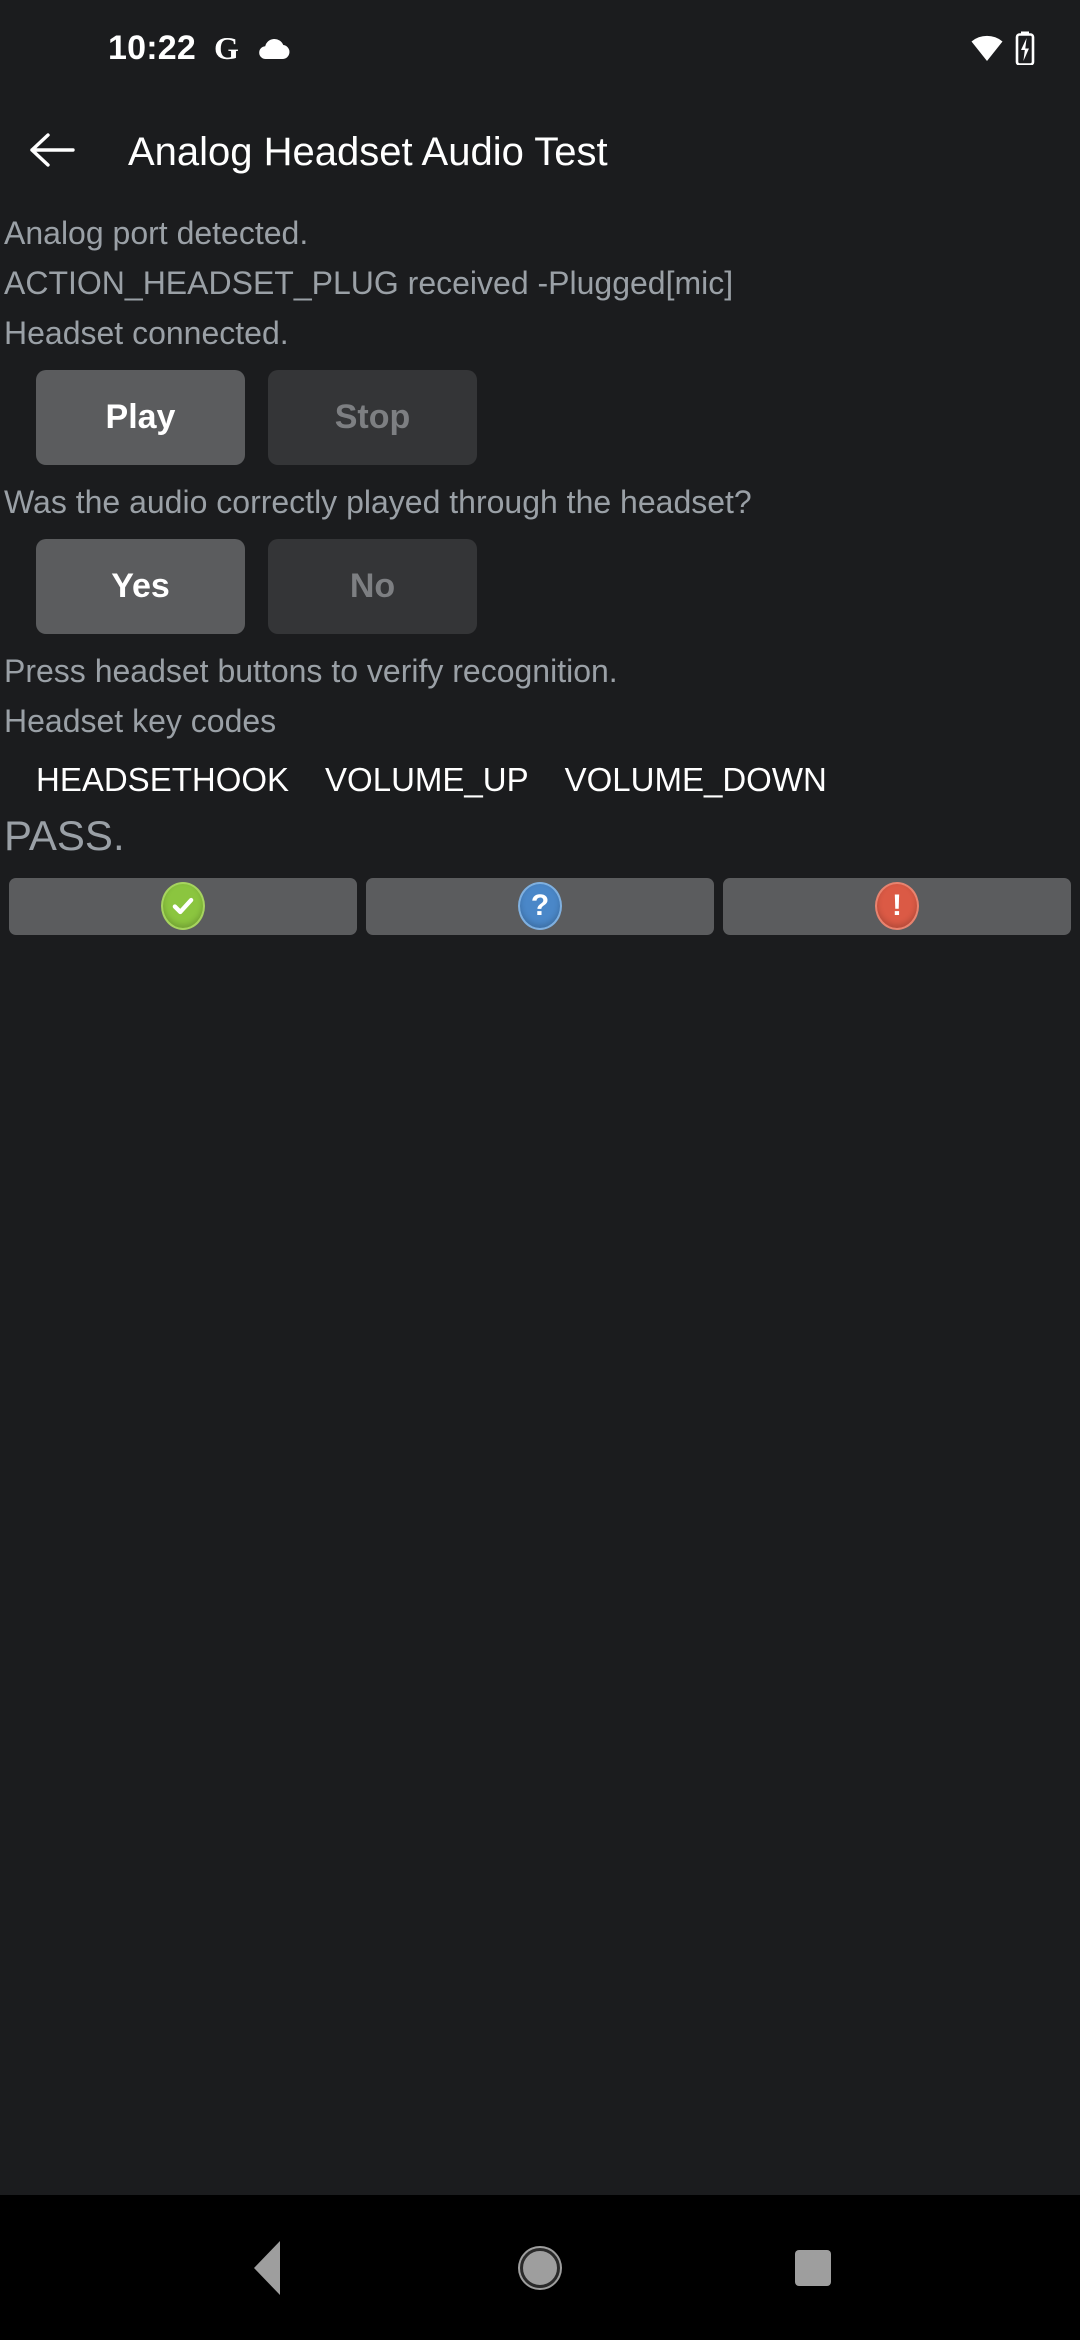  I want to click on nav-home-button, so click(540, 2267).